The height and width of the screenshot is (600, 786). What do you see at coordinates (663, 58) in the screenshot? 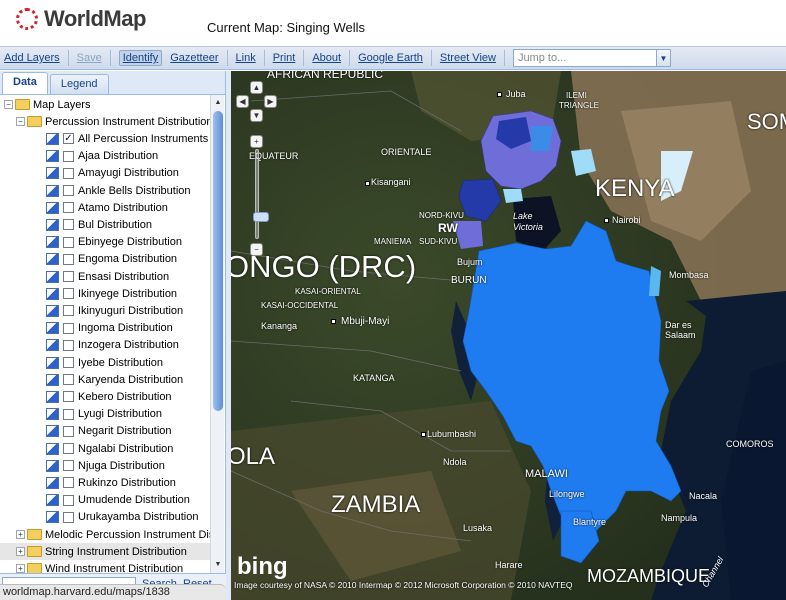
I see `jump-dropdown-button: ▼` at bounding box center [663, 58].